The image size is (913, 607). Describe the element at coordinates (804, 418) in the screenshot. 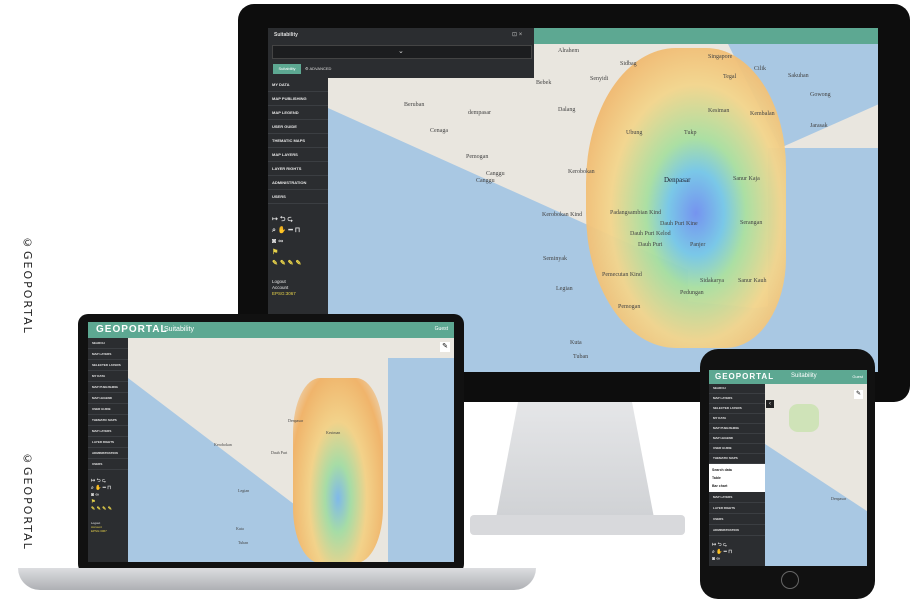

I see `suitability-heat-layer` at that location.